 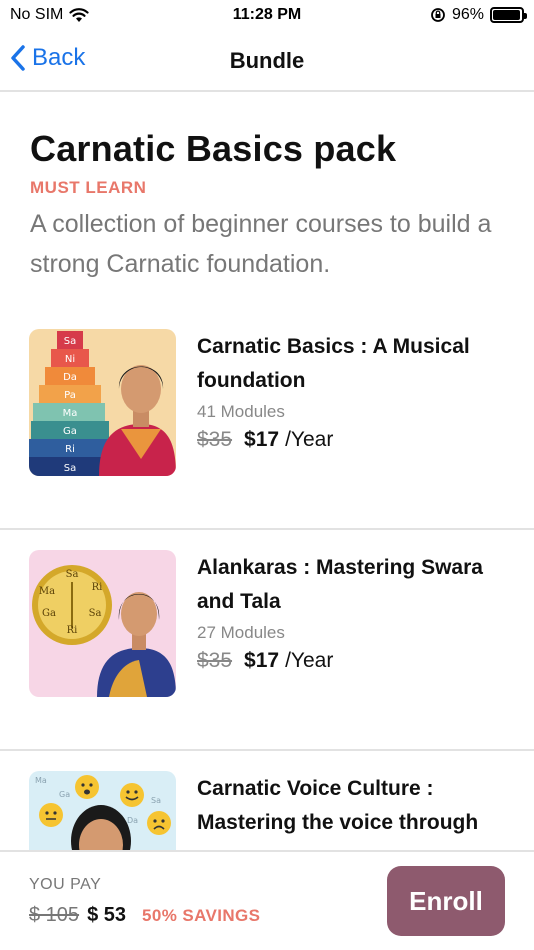 I want to click on swara-step-label: Da, so click(x=70, y=377).